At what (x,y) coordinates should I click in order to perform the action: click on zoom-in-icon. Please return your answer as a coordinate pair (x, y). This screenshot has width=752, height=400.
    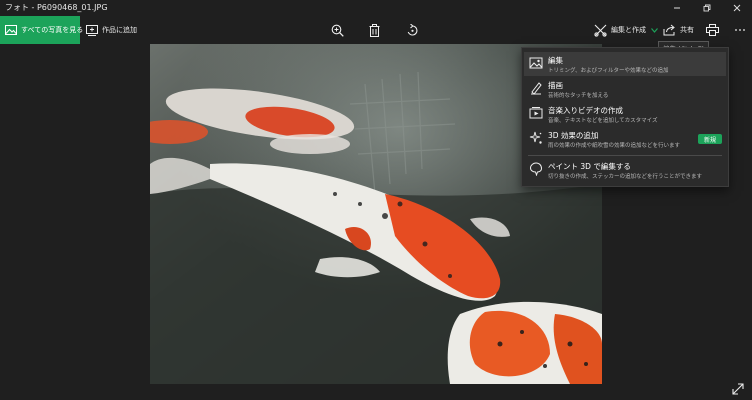
    Looking at the image, I should click on (337, 30).